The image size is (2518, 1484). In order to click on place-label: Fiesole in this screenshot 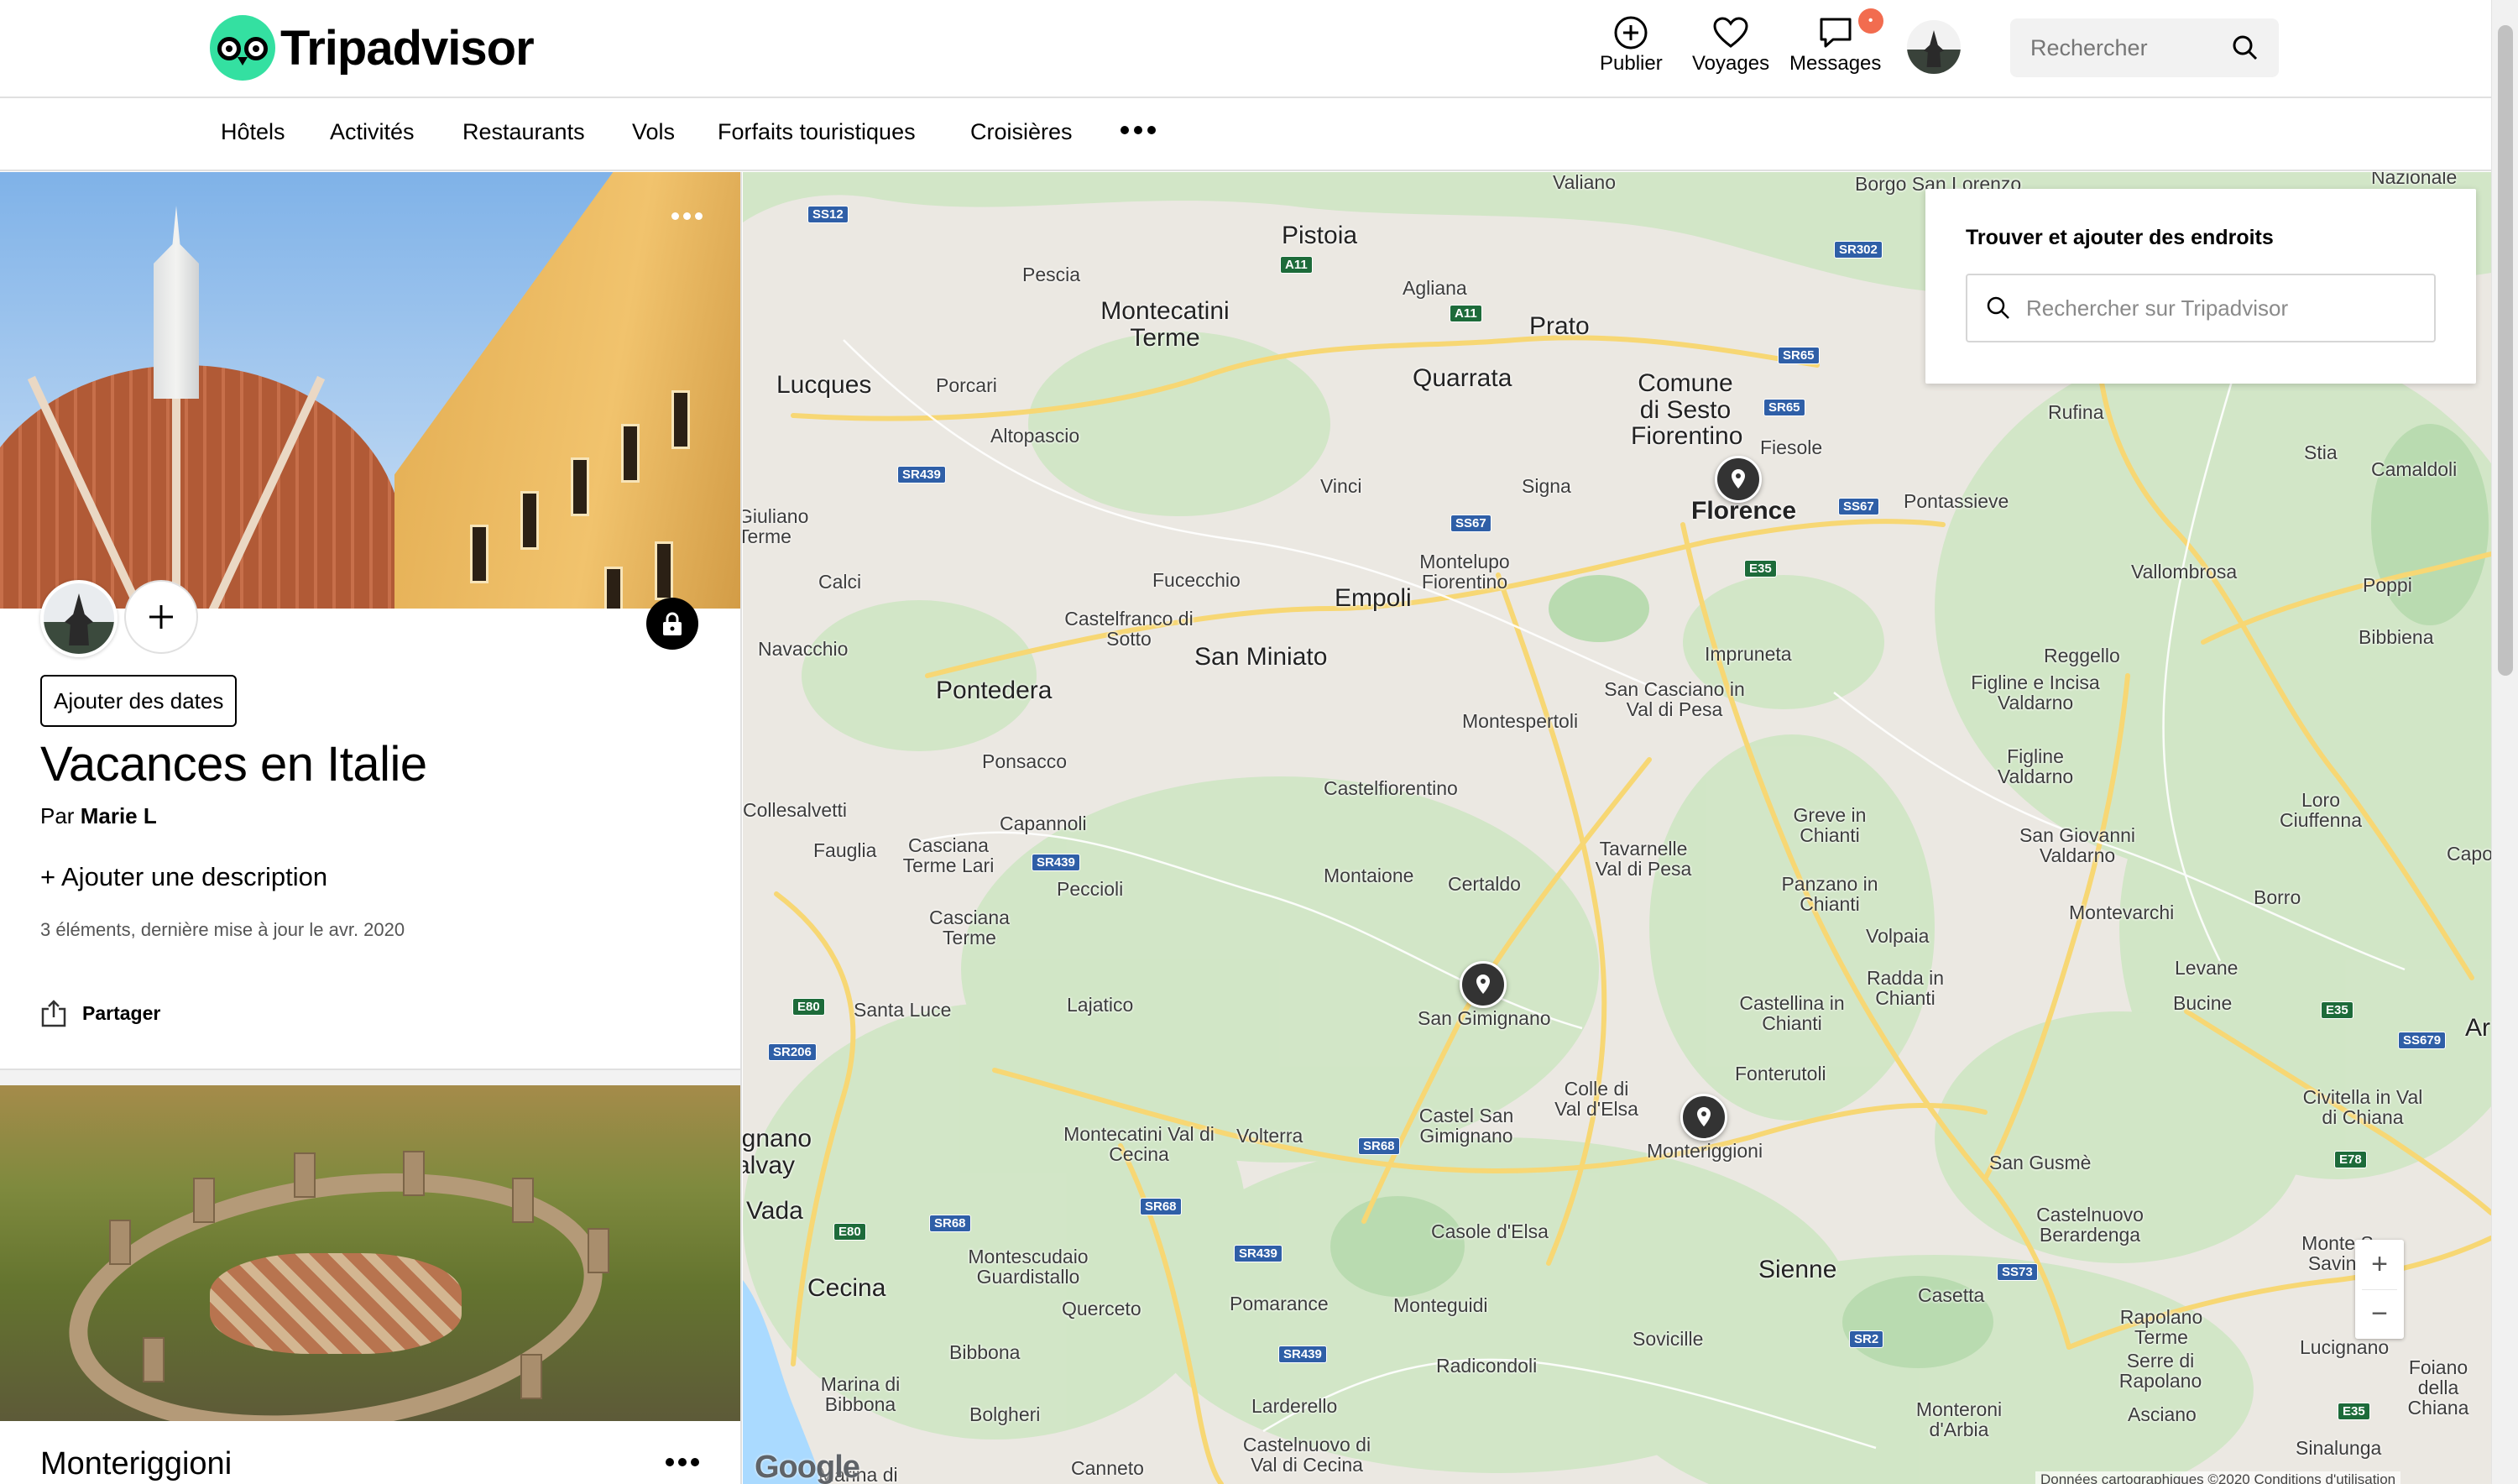, I will do `click(1791, 447)`.